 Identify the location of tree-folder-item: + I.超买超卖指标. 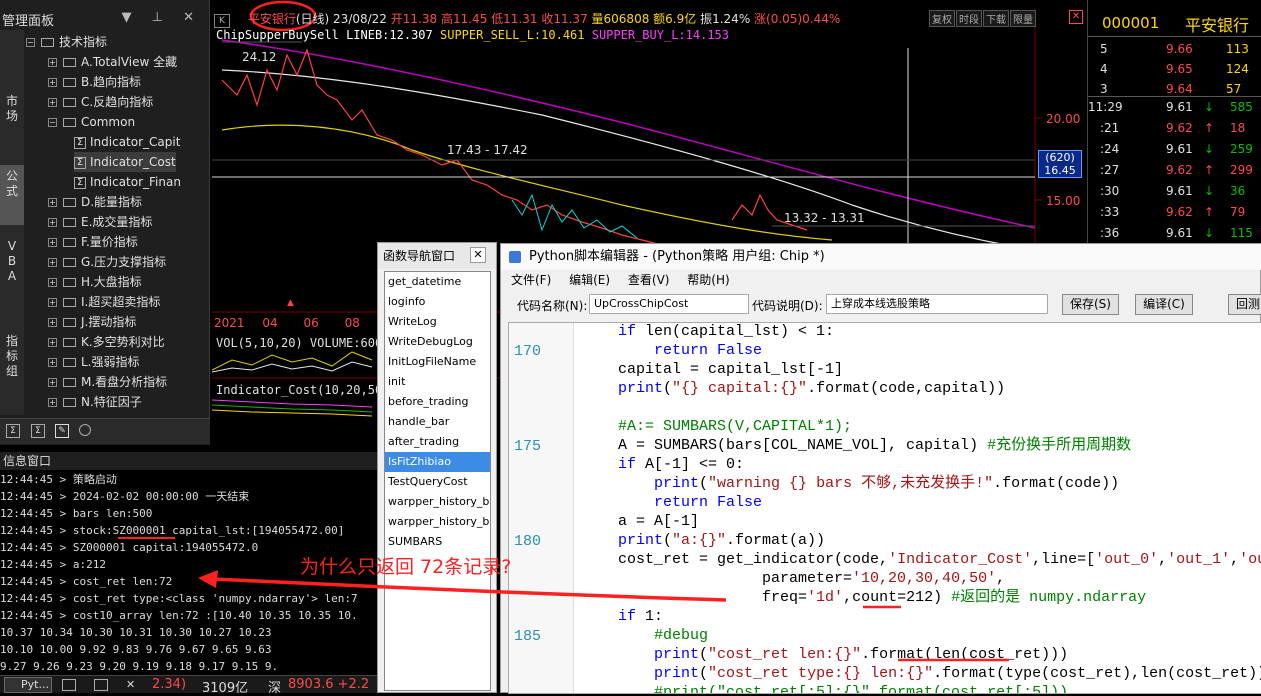
(104, 302).